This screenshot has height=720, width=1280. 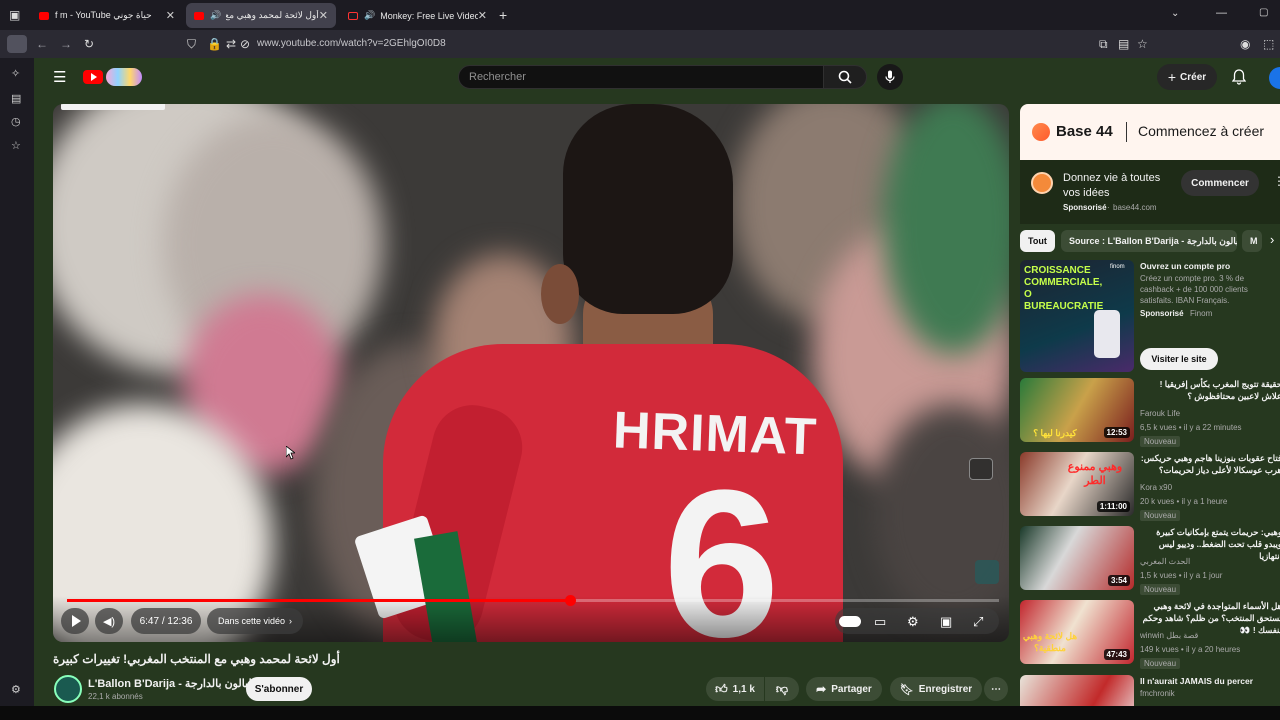 What do you see at coordinates (844, 689) in the screenshot?
I see `share-button: ➦ Partager` at bounding box center [844, 689].